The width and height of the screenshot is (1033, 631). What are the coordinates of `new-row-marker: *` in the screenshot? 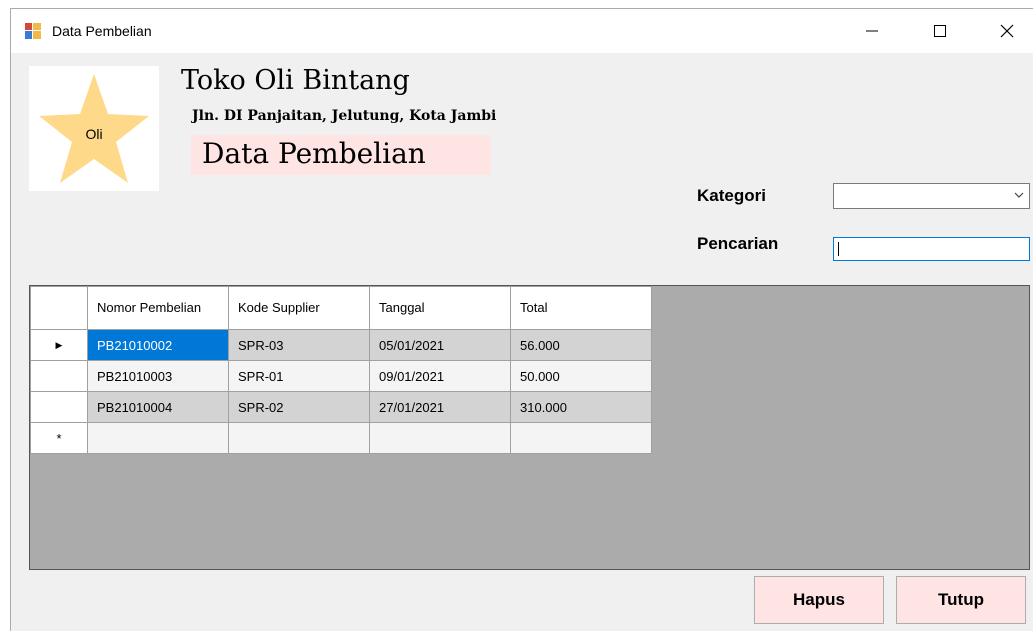 It's located at (59, 438).